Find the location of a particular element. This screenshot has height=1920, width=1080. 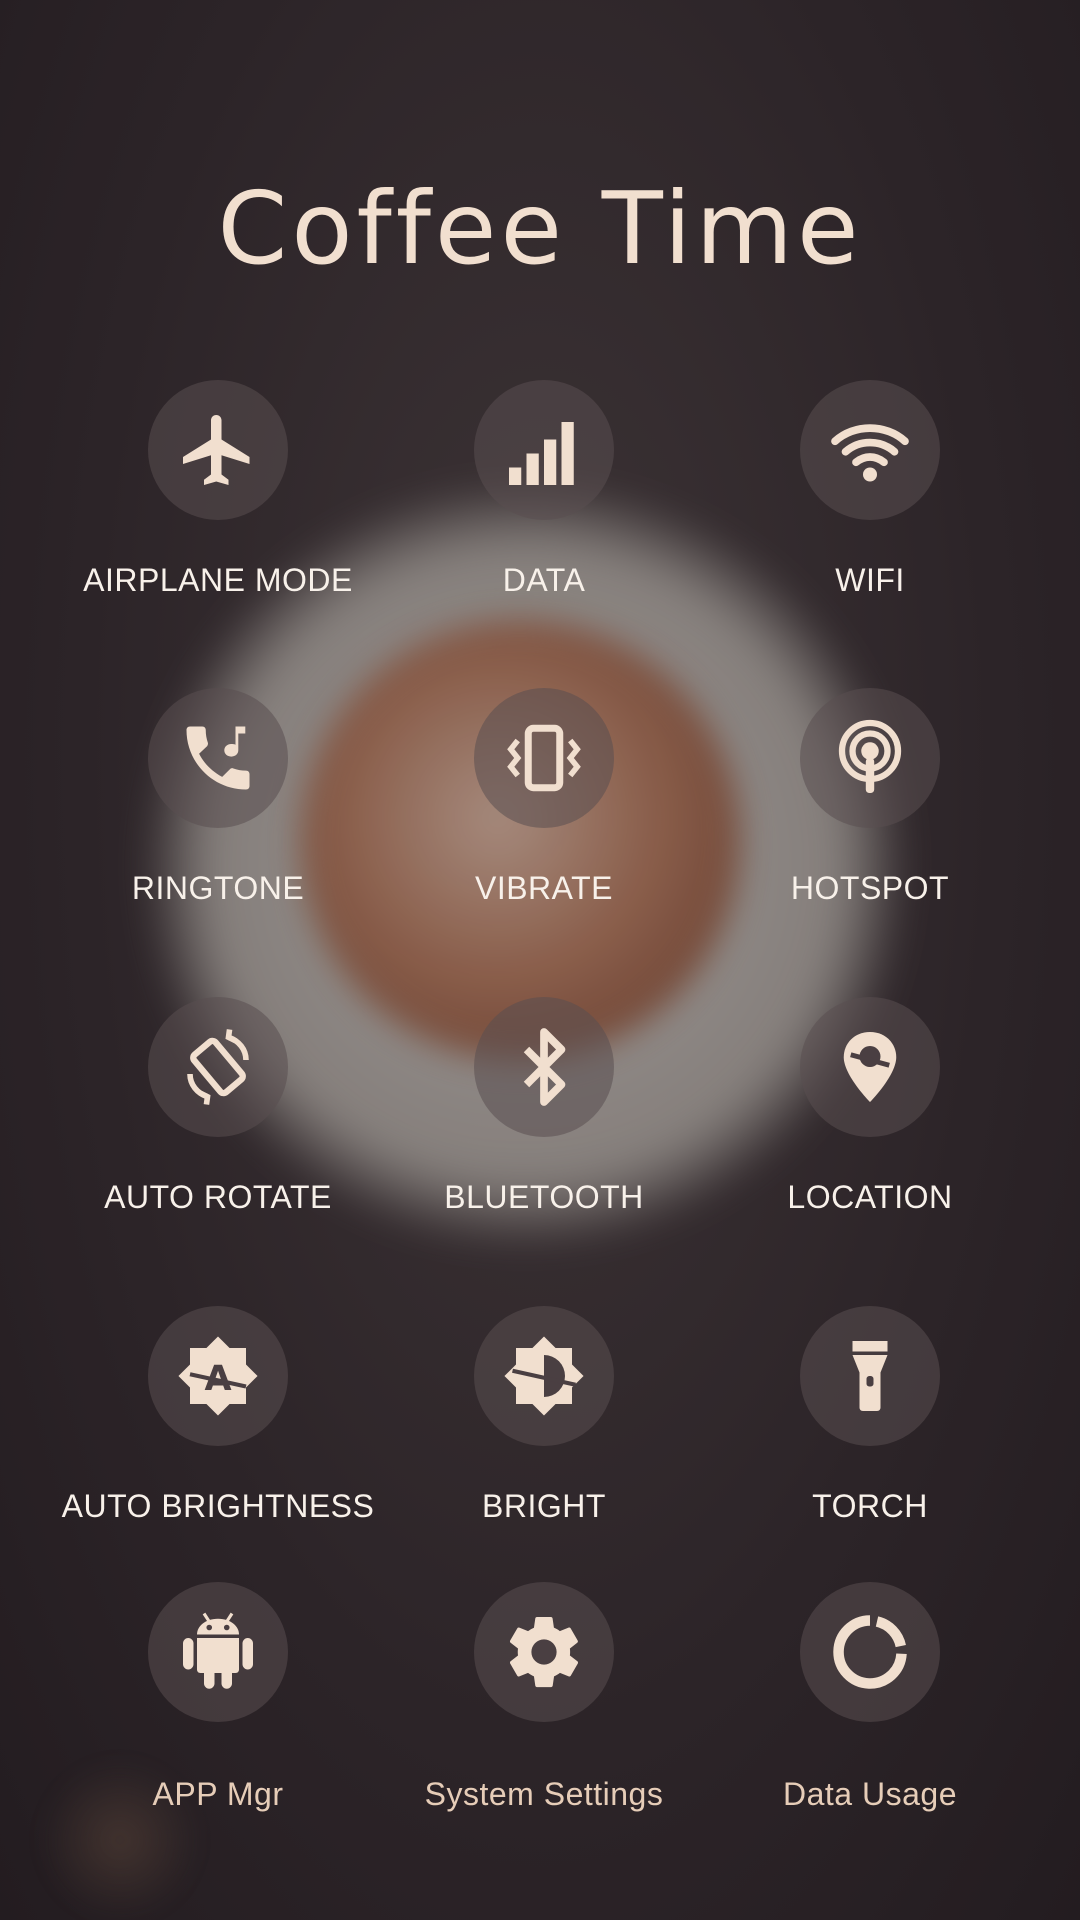

data-usage-ring-icon is located at coordinates (870, 1652).